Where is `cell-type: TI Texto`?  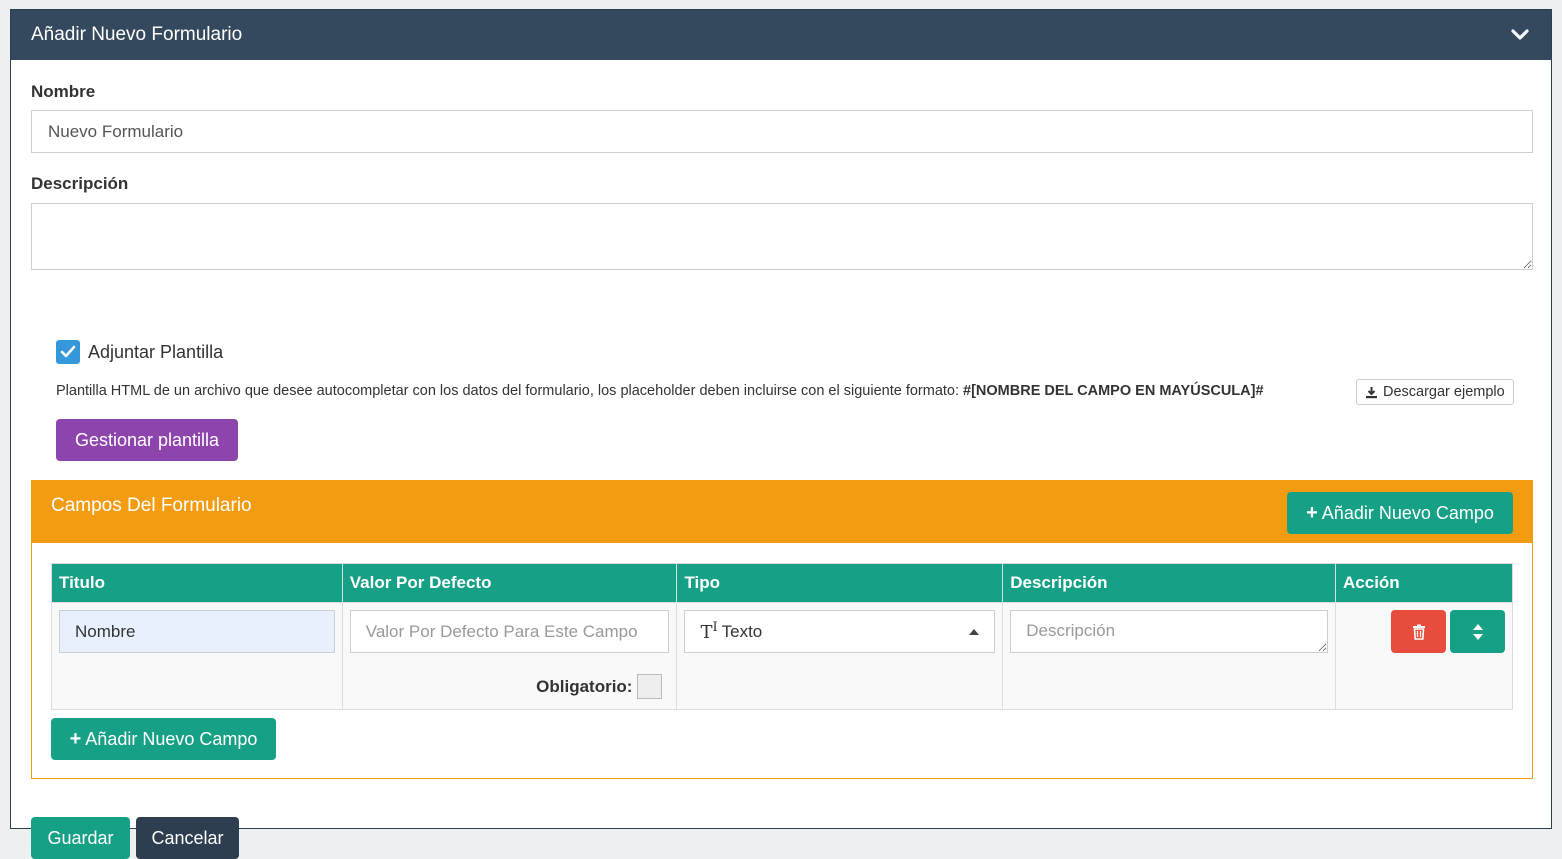 cell-type: TI Texto is located at coordinates (840, 656).